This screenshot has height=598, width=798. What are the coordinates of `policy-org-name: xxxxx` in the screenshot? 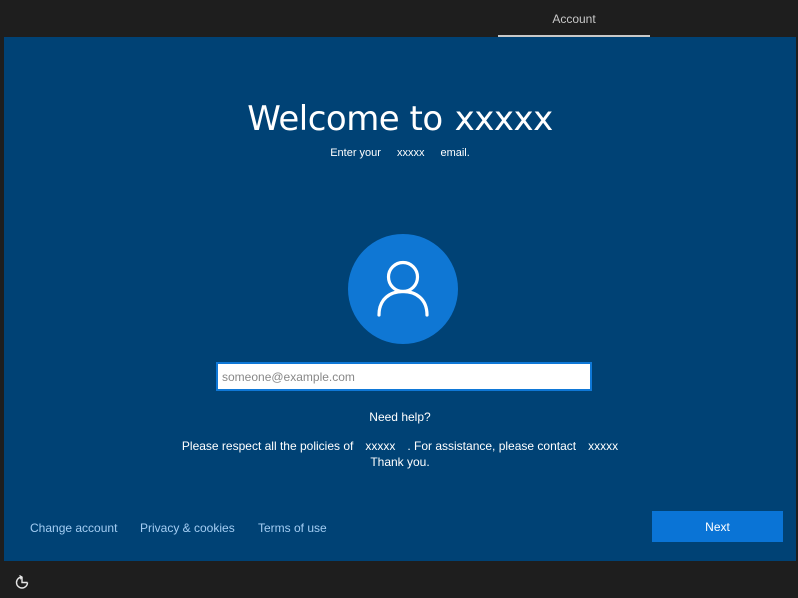 It's located at (380, 446).